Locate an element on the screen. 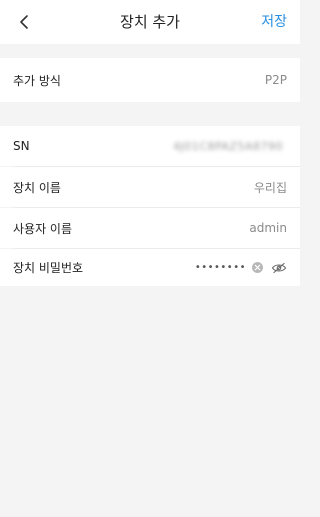  password-field: •••••••• is located at coordinates (220, 267).